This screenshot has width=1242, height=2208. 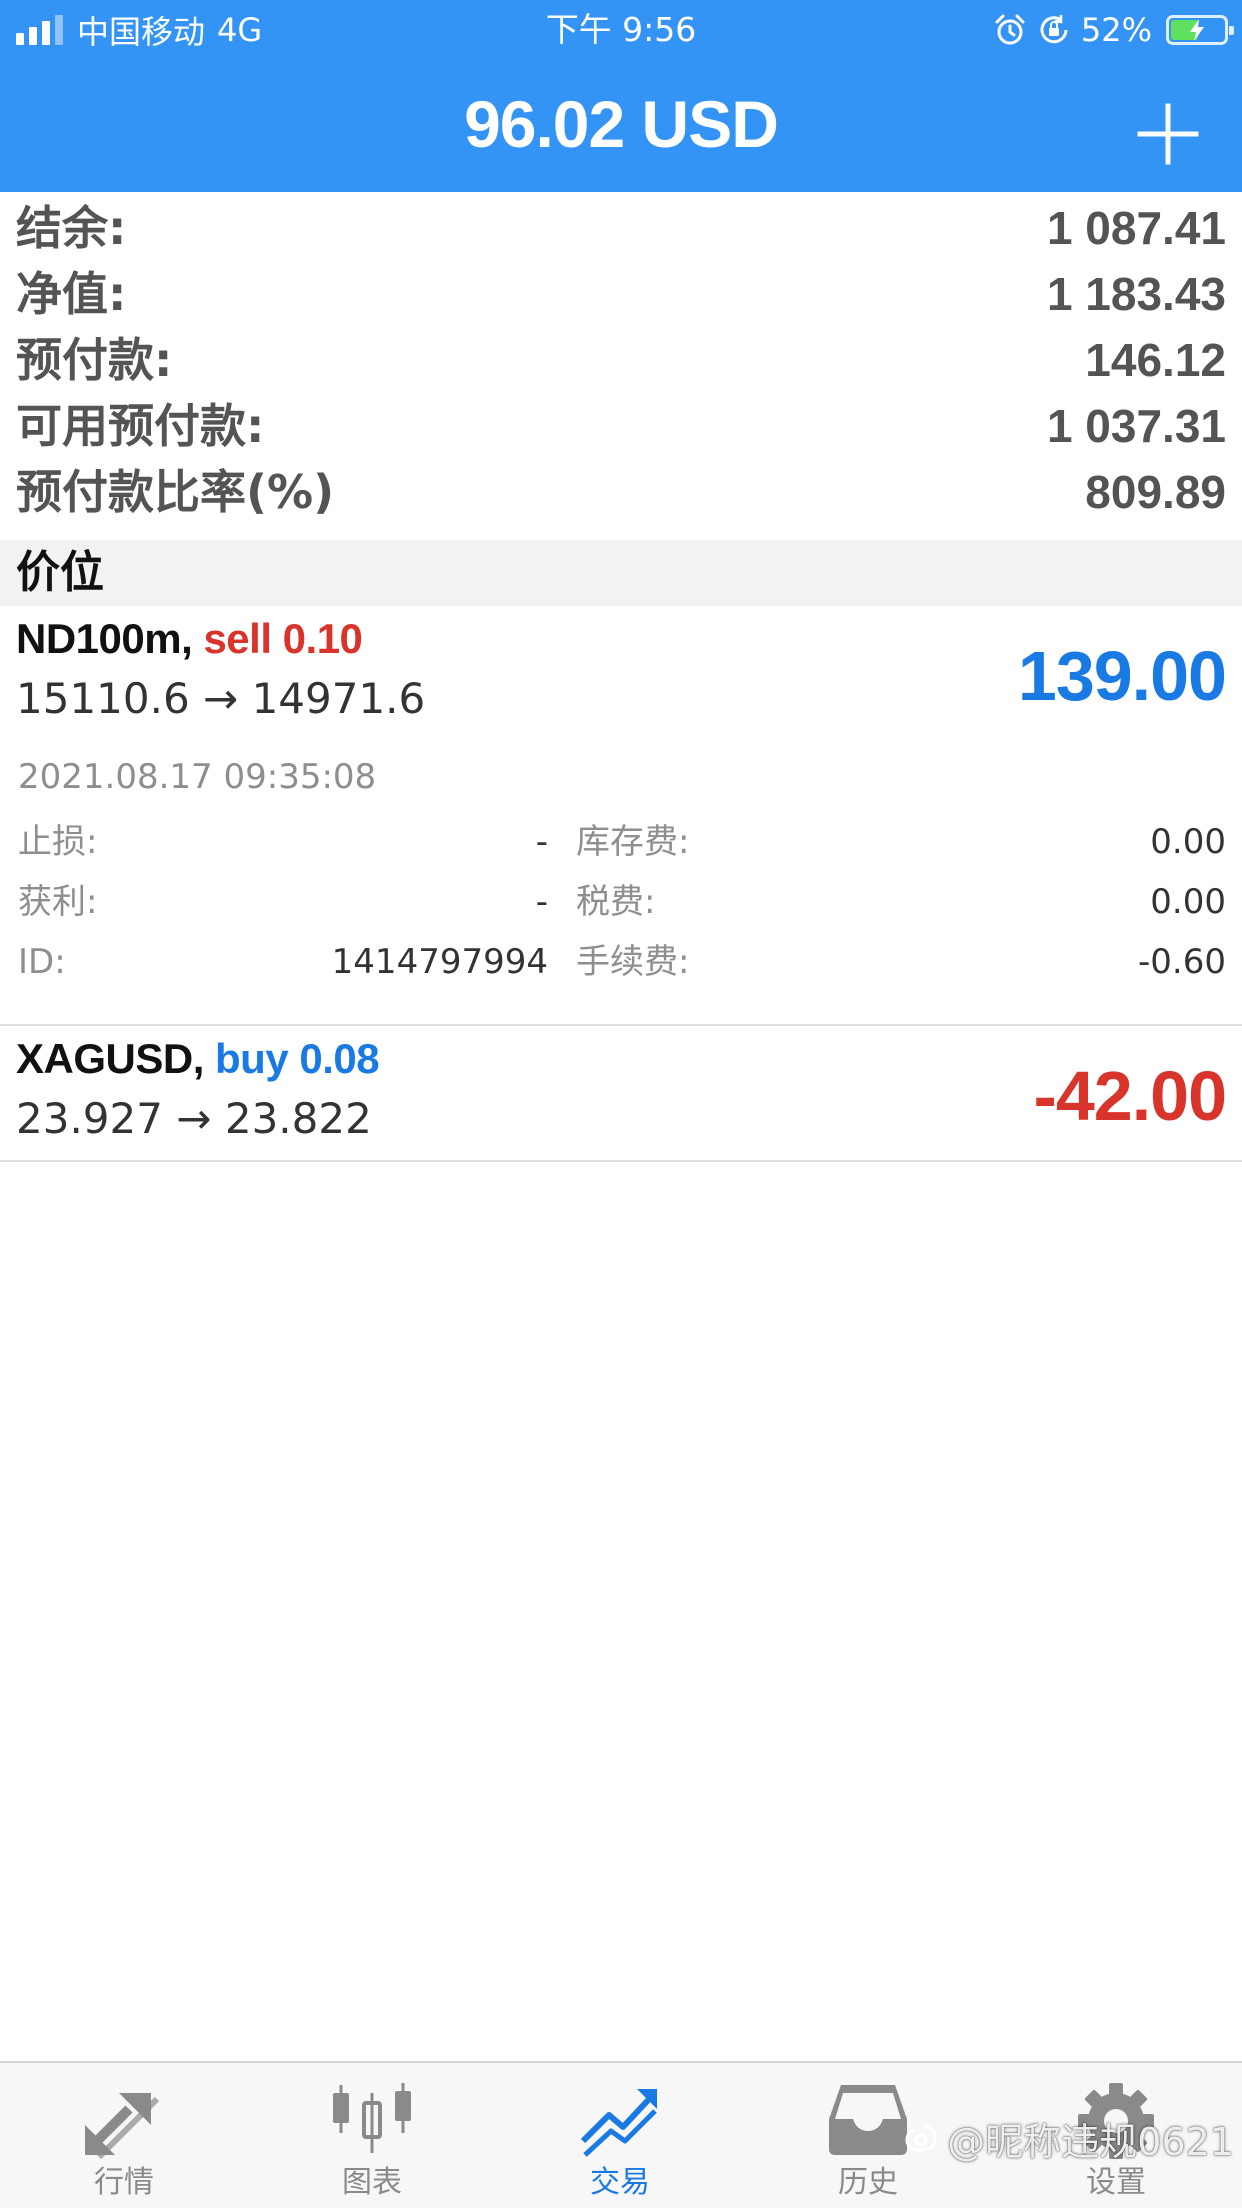 I want to click on position-item: XAGUSD, buy 0.08 23.927 → 23.822 -42.00, so click(x=621, y=1094).